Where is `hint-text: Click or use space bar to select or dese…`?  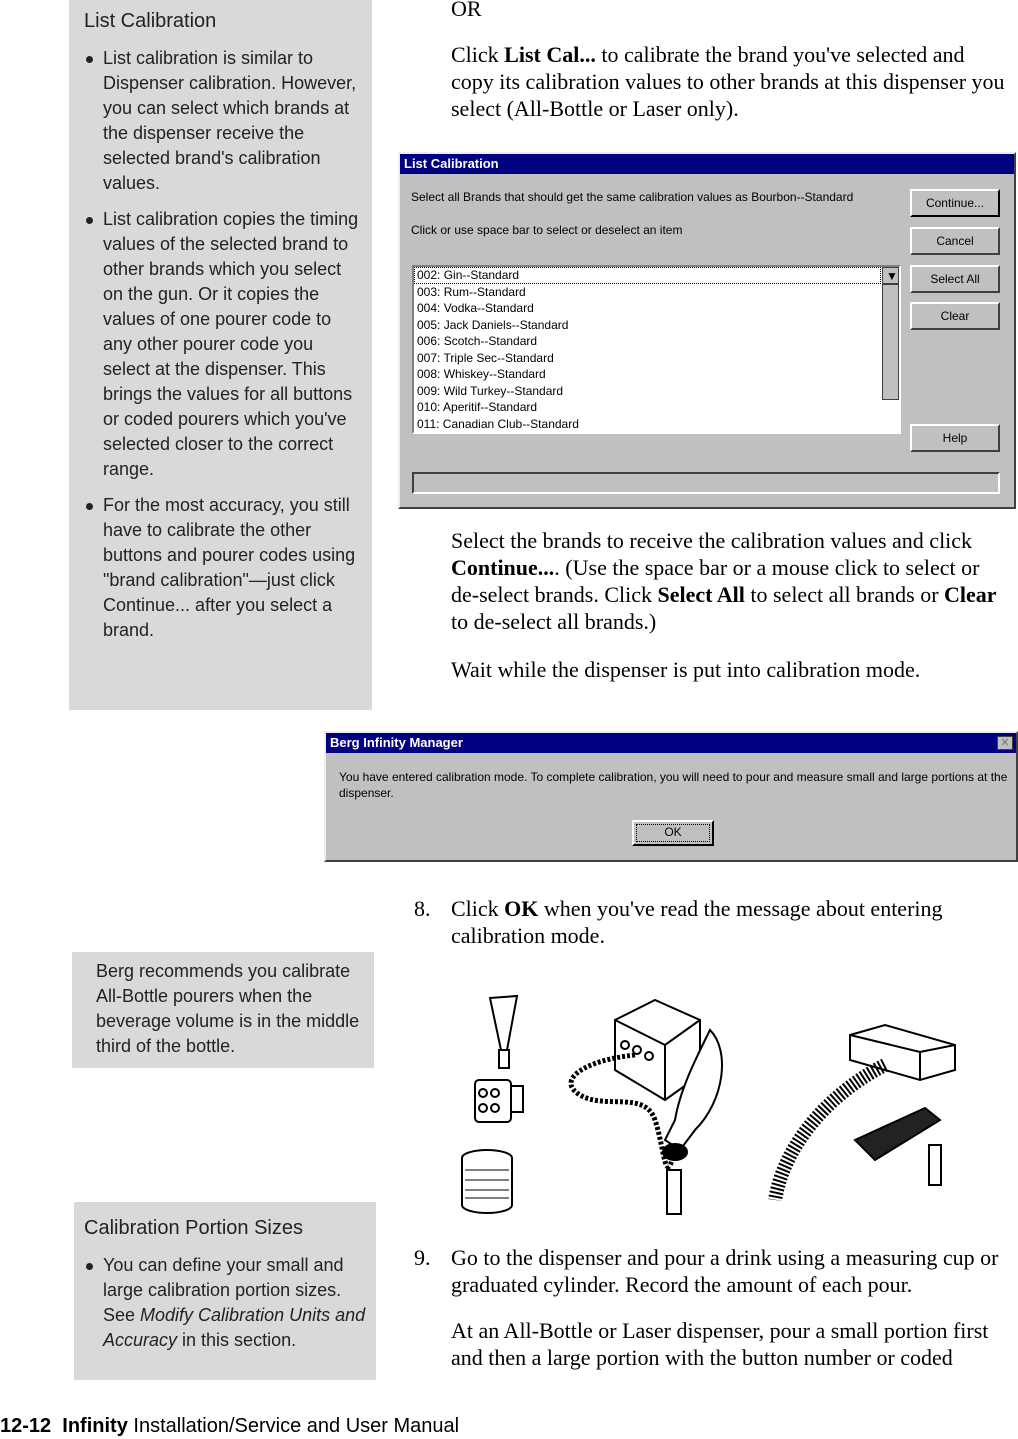 hint-text: Click or use space bar to select or dese… is located at coordinates (547, 230).